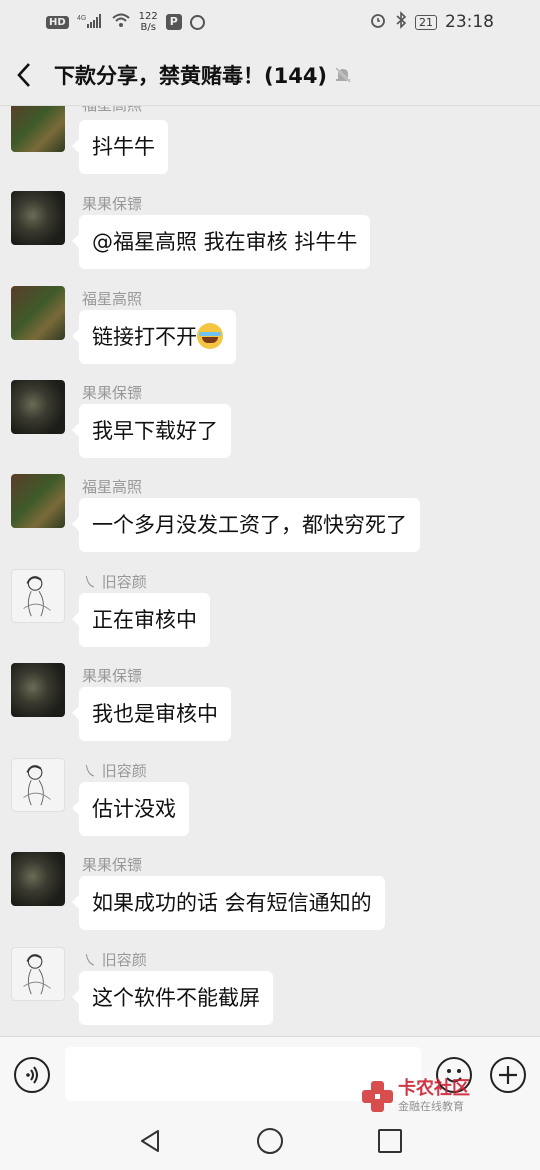  I want to click on app-notification-icon: P, so click(173, 22).